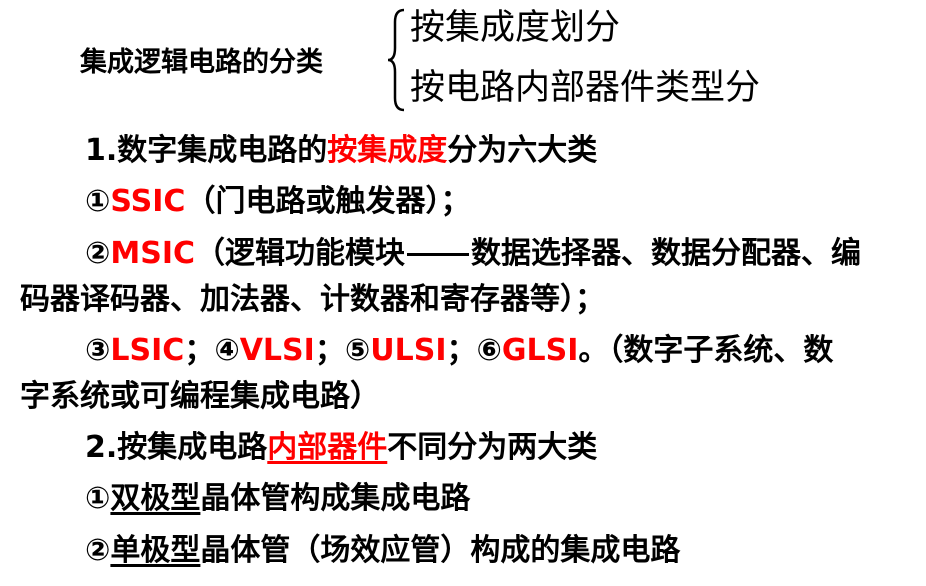  Describe the element at coordinates (438, 254) in the screenshot. I see `em-dash-line` at that location.